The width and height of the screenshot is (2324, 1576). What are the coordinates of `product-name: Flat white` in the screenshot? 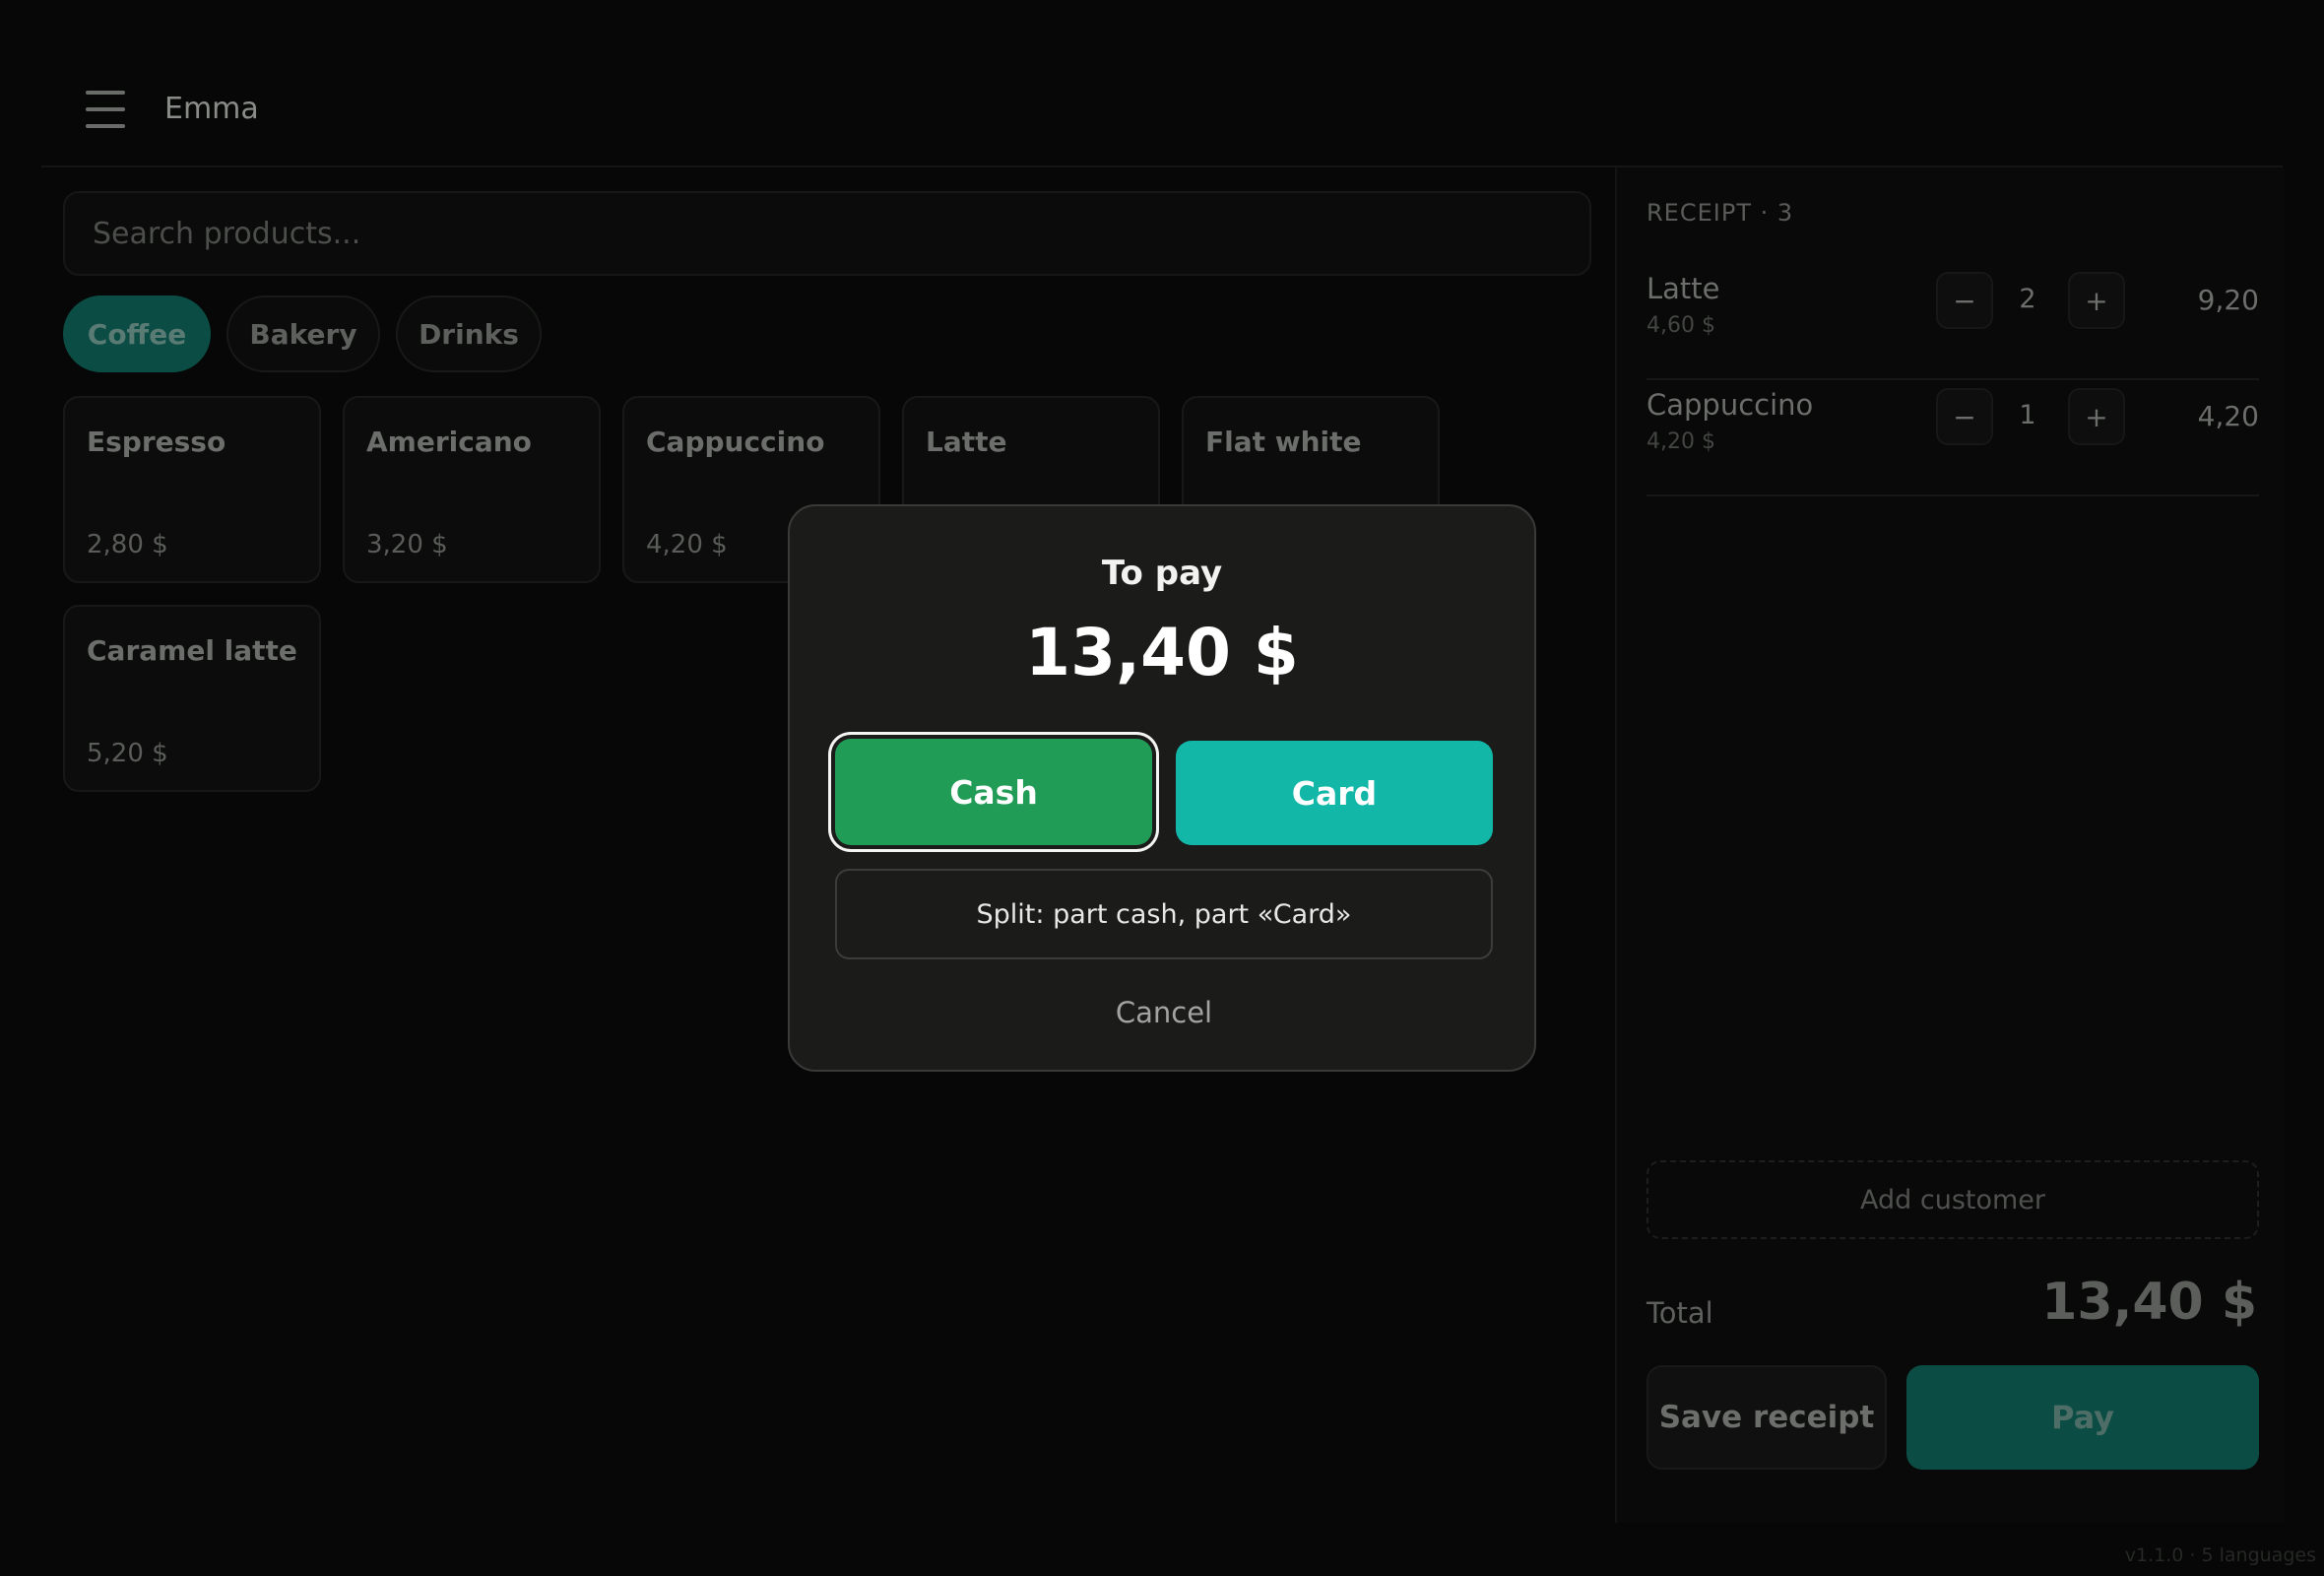 It's located at (1284, 442).